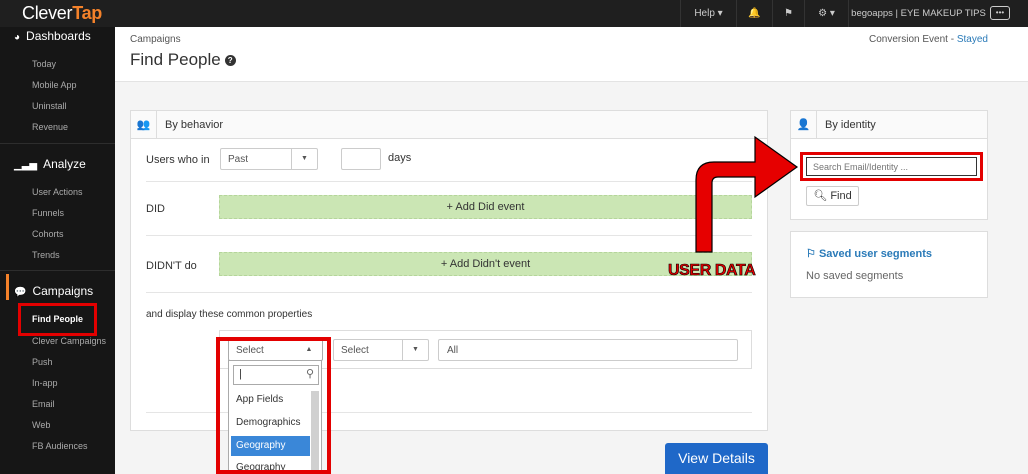  Describe the element at coordinates (747, 194) in the screenshot. I see `annotation-arrow` at that location.